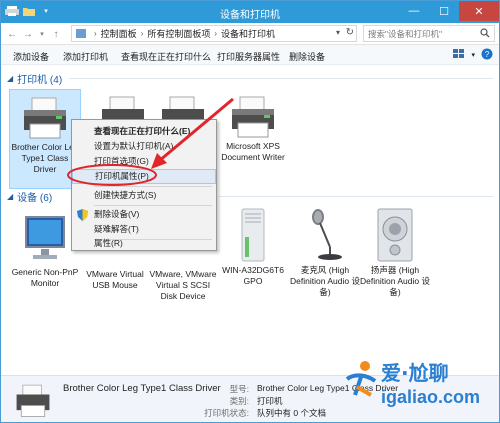 The width and height of the screenshot is (500, 423). I want to click on maximize-button: ☐, so click(444, 11).